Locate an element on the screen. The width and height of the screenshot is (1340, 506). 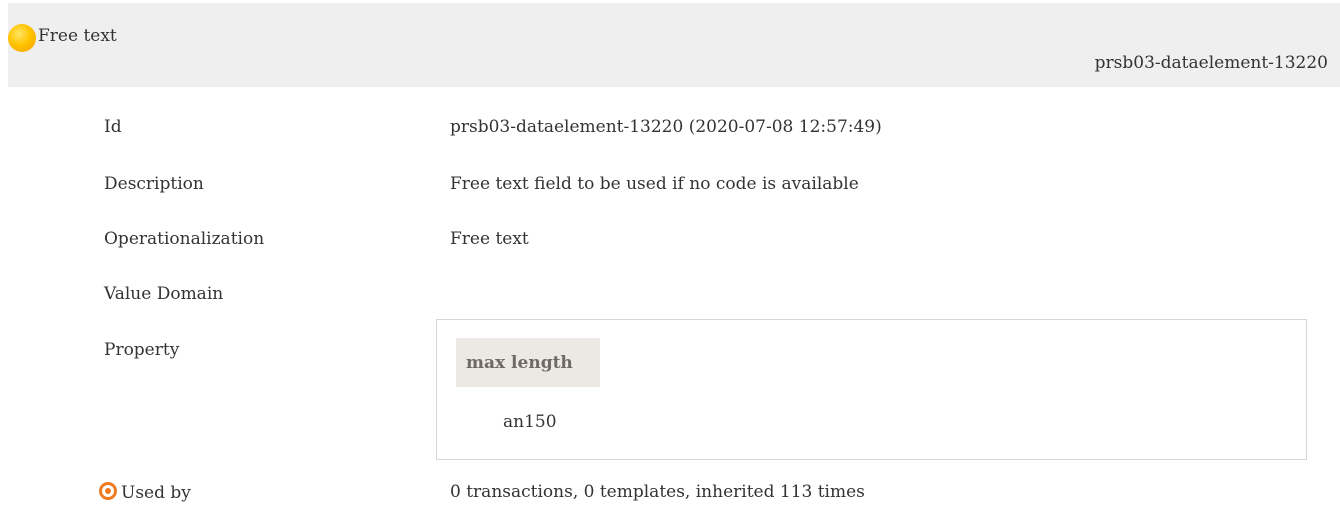
dataelement-id: prsb03-dataelement-13220 is located at coordinates (1211, 63).